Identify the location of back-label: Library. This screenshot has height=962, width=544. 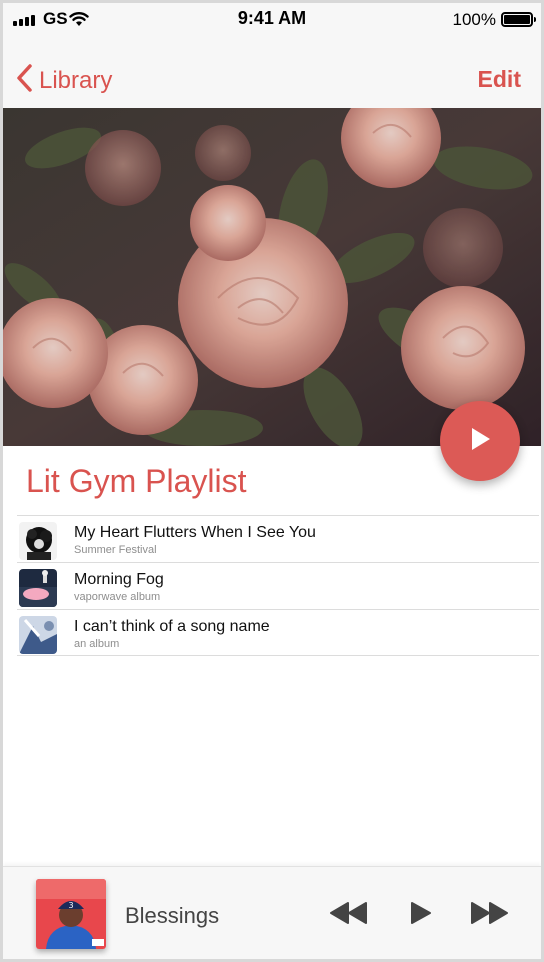
(76, 80).